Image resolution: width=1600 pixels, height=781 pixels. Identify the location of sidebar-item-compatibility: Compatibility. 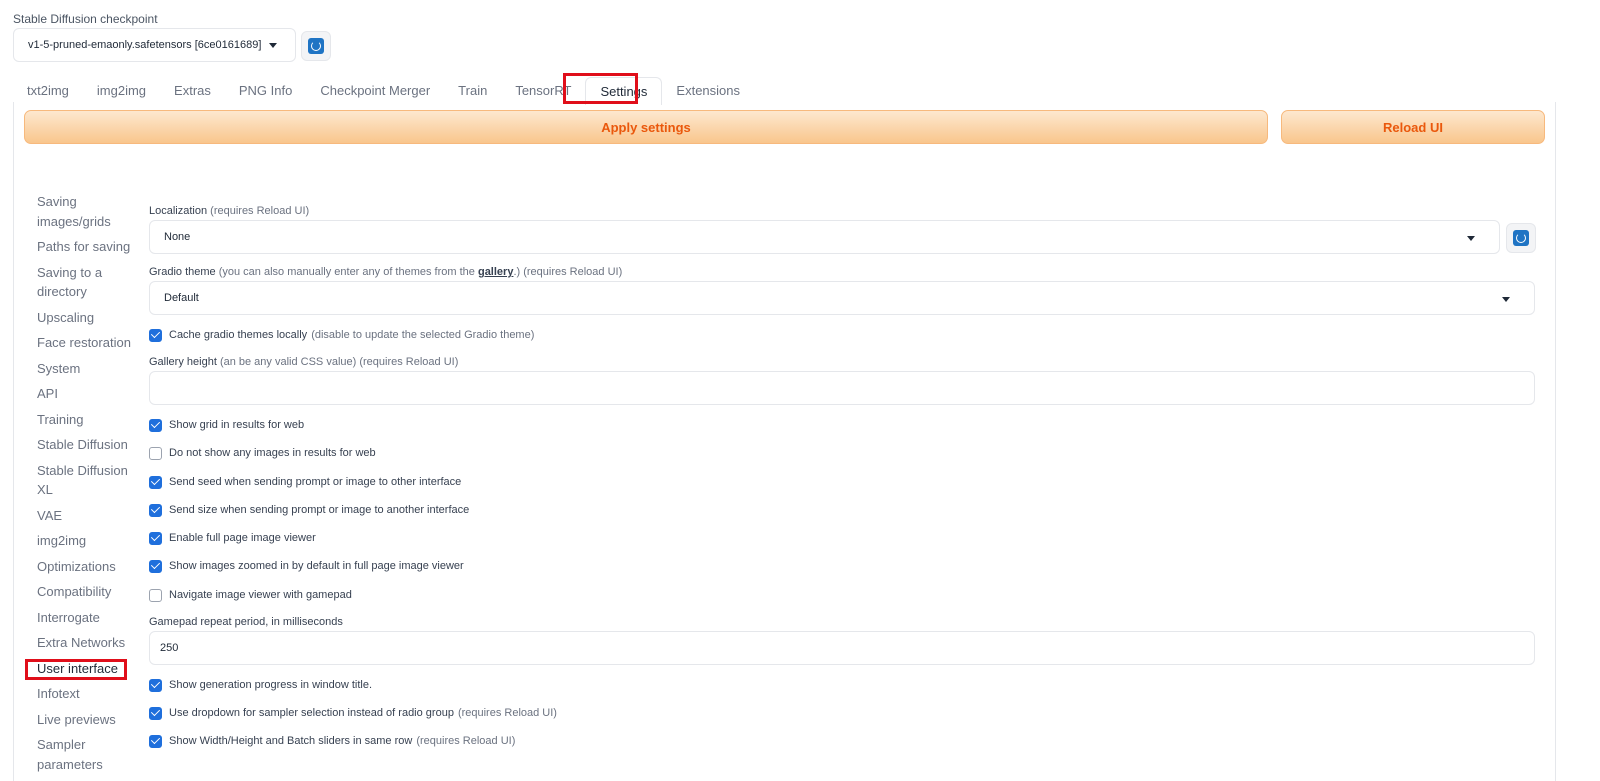
(87, 592).